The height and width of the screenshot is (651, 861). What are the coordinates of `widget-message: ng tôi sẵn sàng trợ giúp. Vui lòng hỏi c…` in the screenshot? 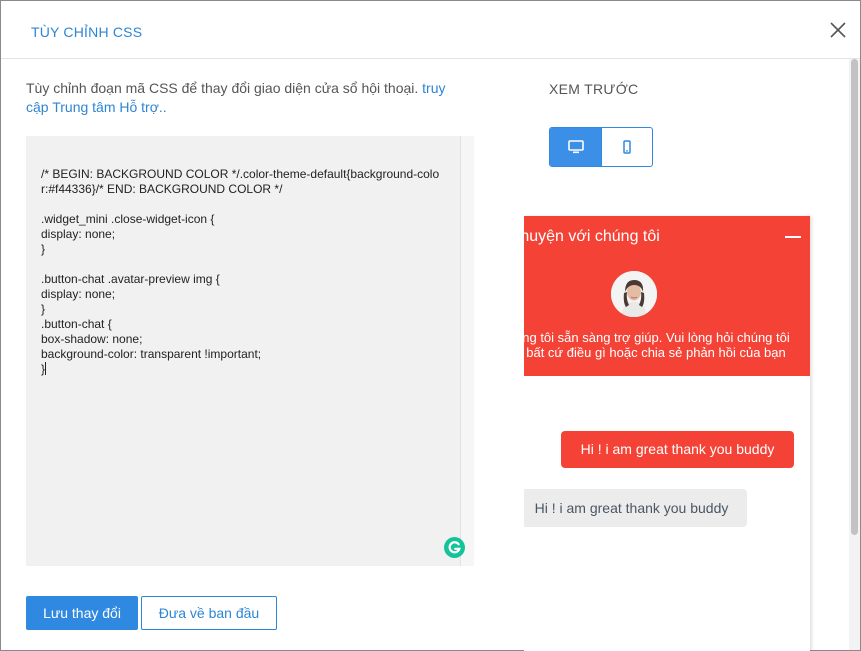 It's located at (657, 345).